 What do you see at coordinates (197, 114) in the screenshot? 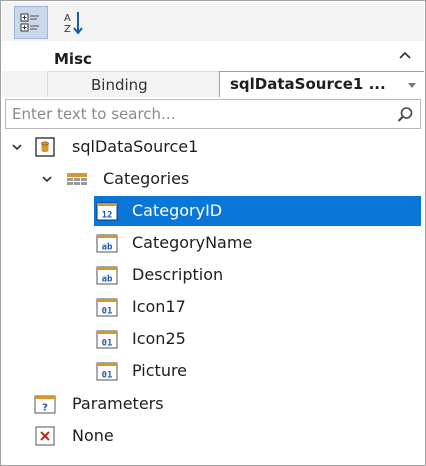
I see `search-input` at bounding box center [197, 114].